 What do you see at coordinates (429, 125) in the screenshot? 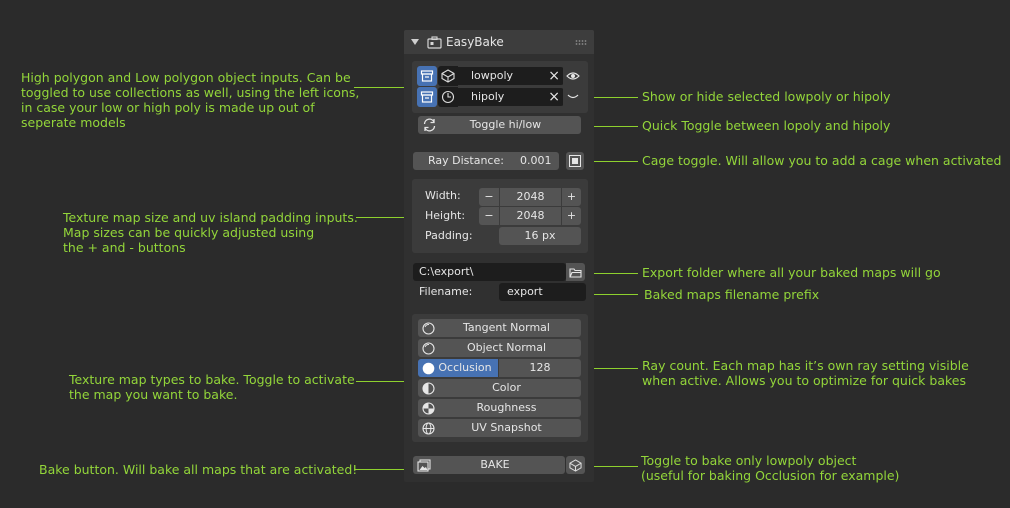
I see `refresh-icon` at bounding box center [429, 125].